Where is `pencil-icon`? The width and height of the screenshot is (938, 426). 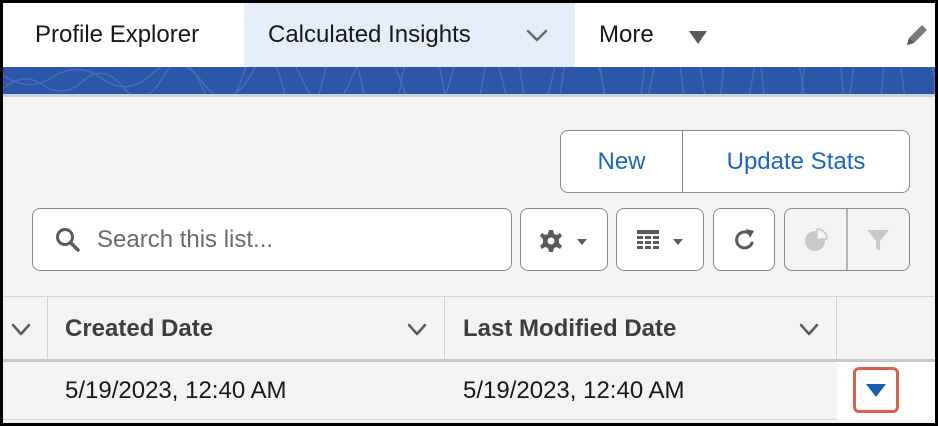 pencil-icon is located at coordinates (917, 37).